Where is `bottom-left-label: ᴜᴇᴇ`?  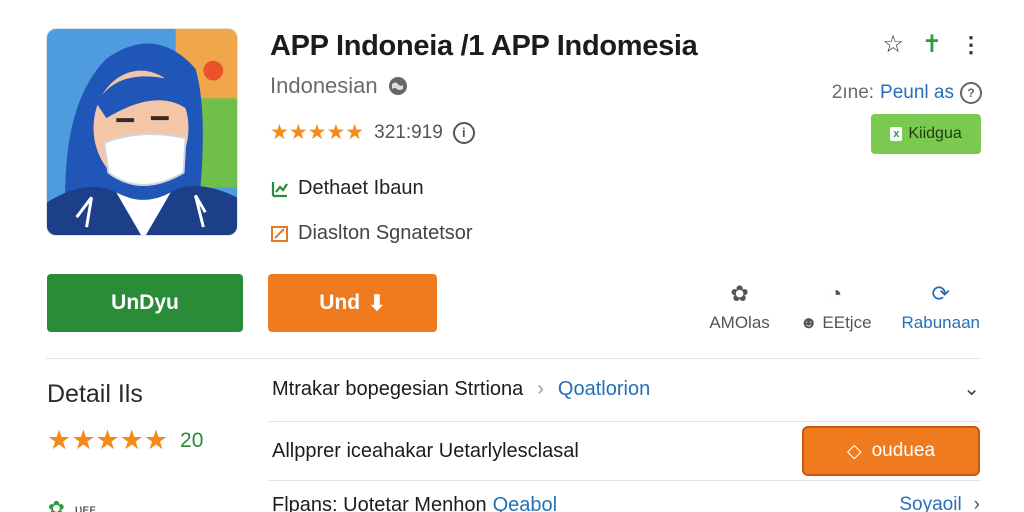 bottom-left-label: ᴜᴇᴇ is located at coordinates (85, 506).